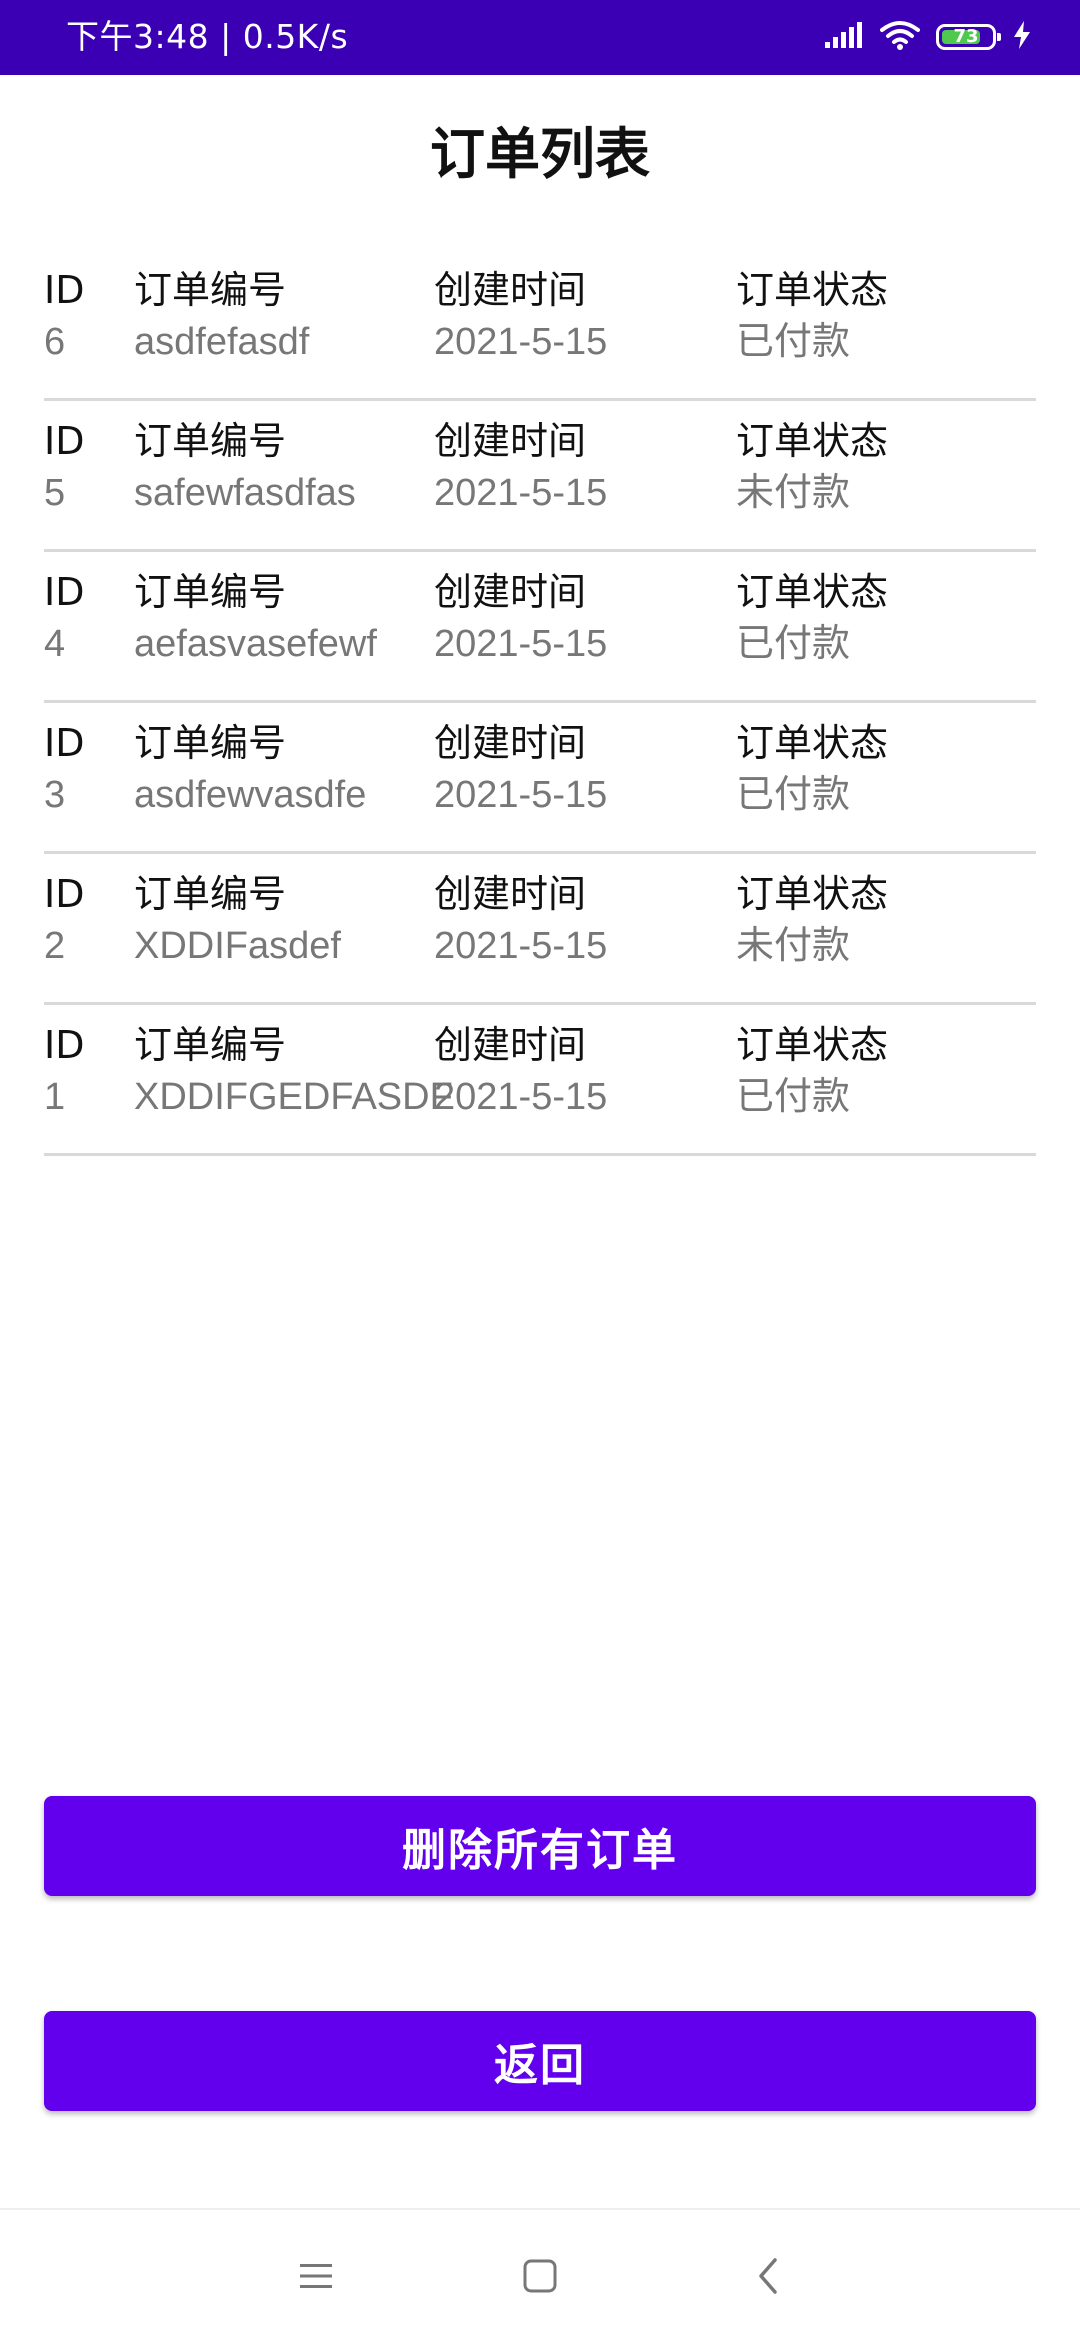 The image size is (1080, 2340). I want to click on order-no-cell: 订单编号 XDDIFGEDFASDF, so click(293, 1071).